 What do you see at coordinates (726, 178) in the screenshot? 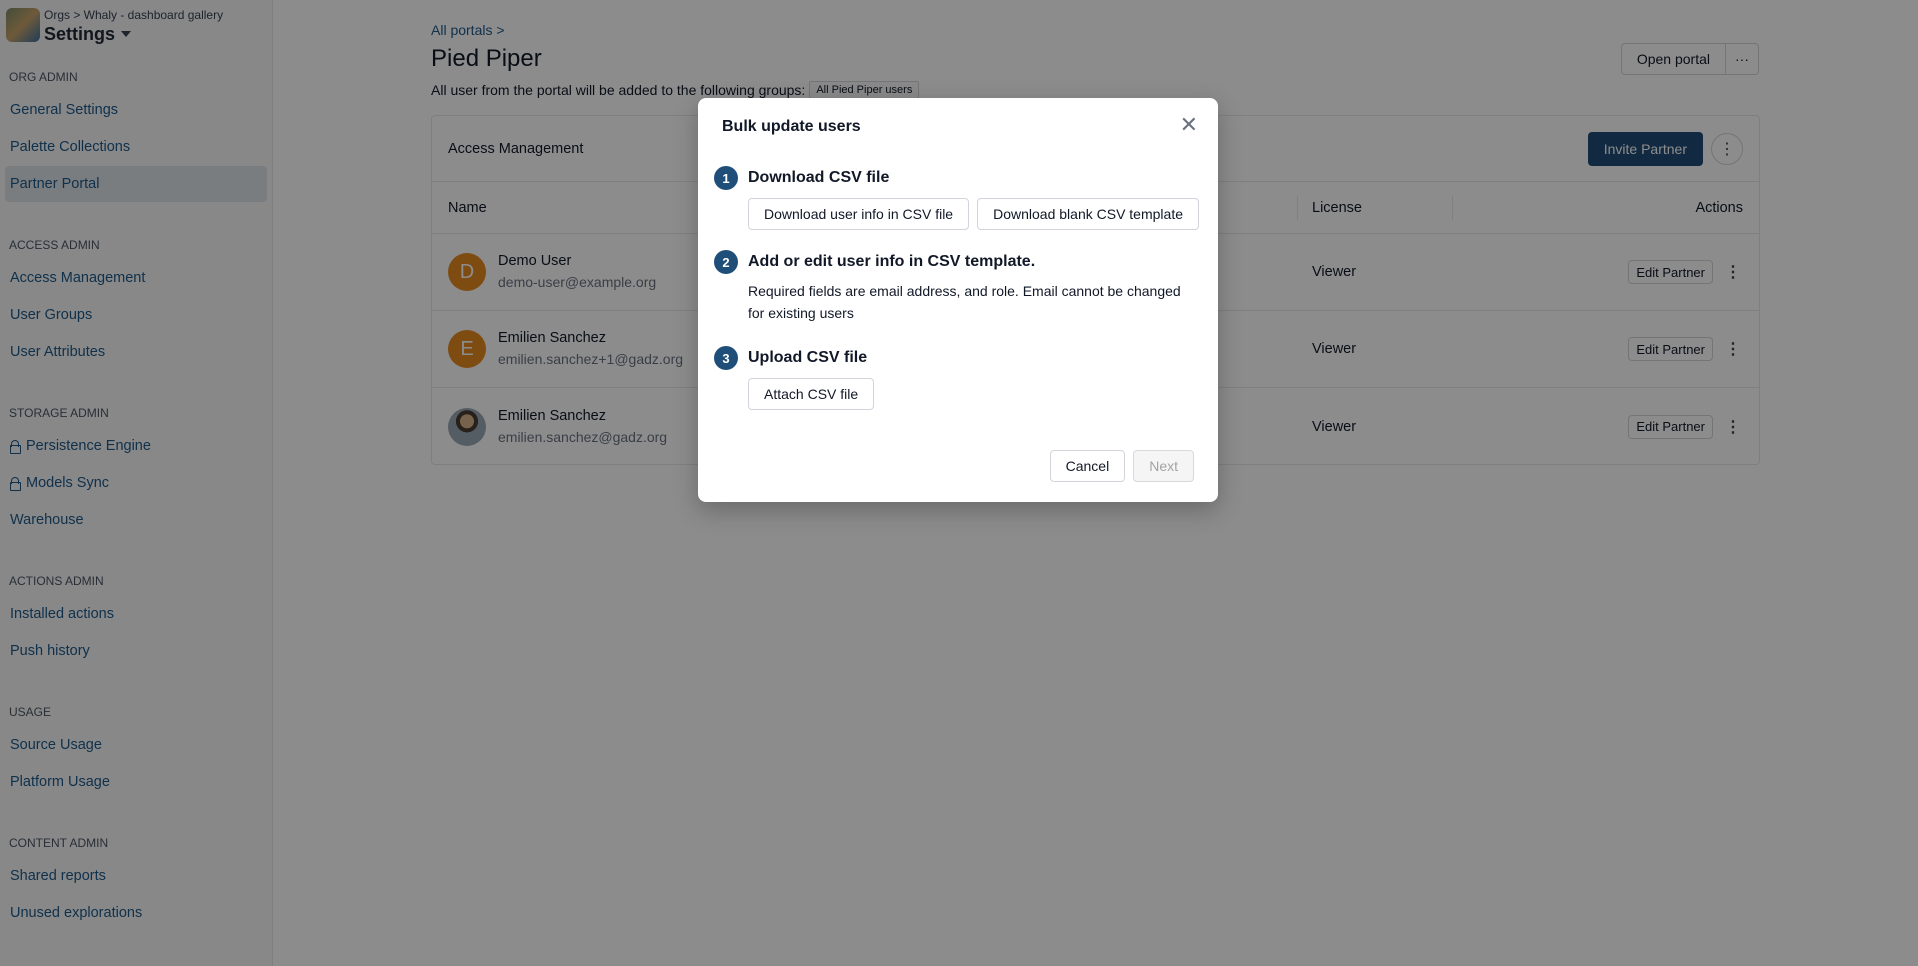
I see `step-number: 1` at bounding box center [726, 178].